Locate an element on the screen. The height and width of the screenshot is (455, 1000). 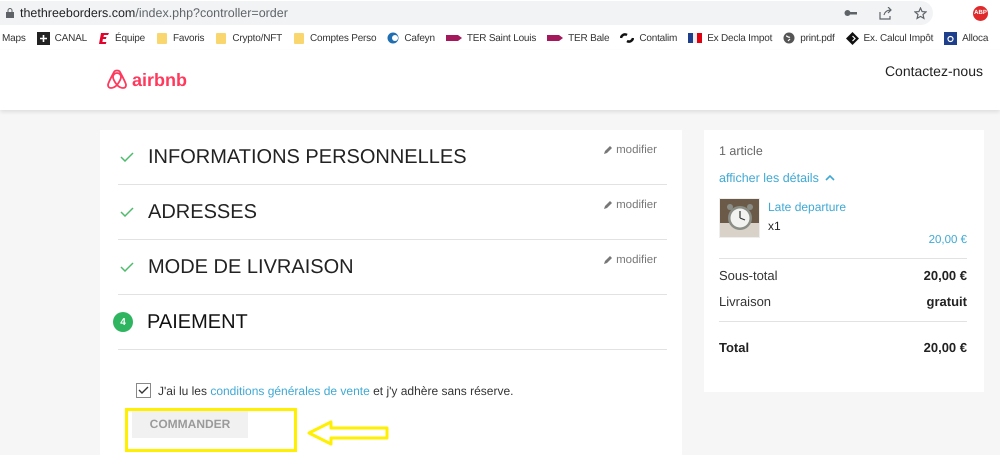
bookmark: Ex. Calcul Impôt is located at coordinates (890, 38).